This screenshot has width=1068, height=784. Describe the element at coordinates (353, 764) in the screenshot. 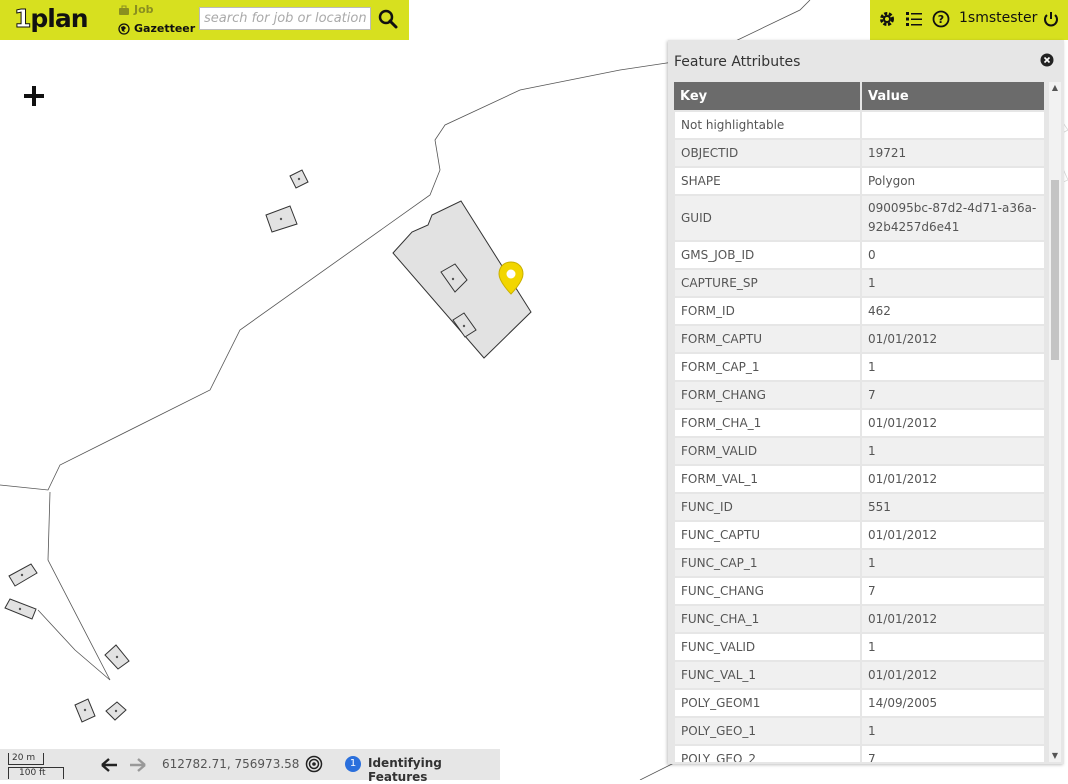

I see `info-count-badge: 1` at that location.